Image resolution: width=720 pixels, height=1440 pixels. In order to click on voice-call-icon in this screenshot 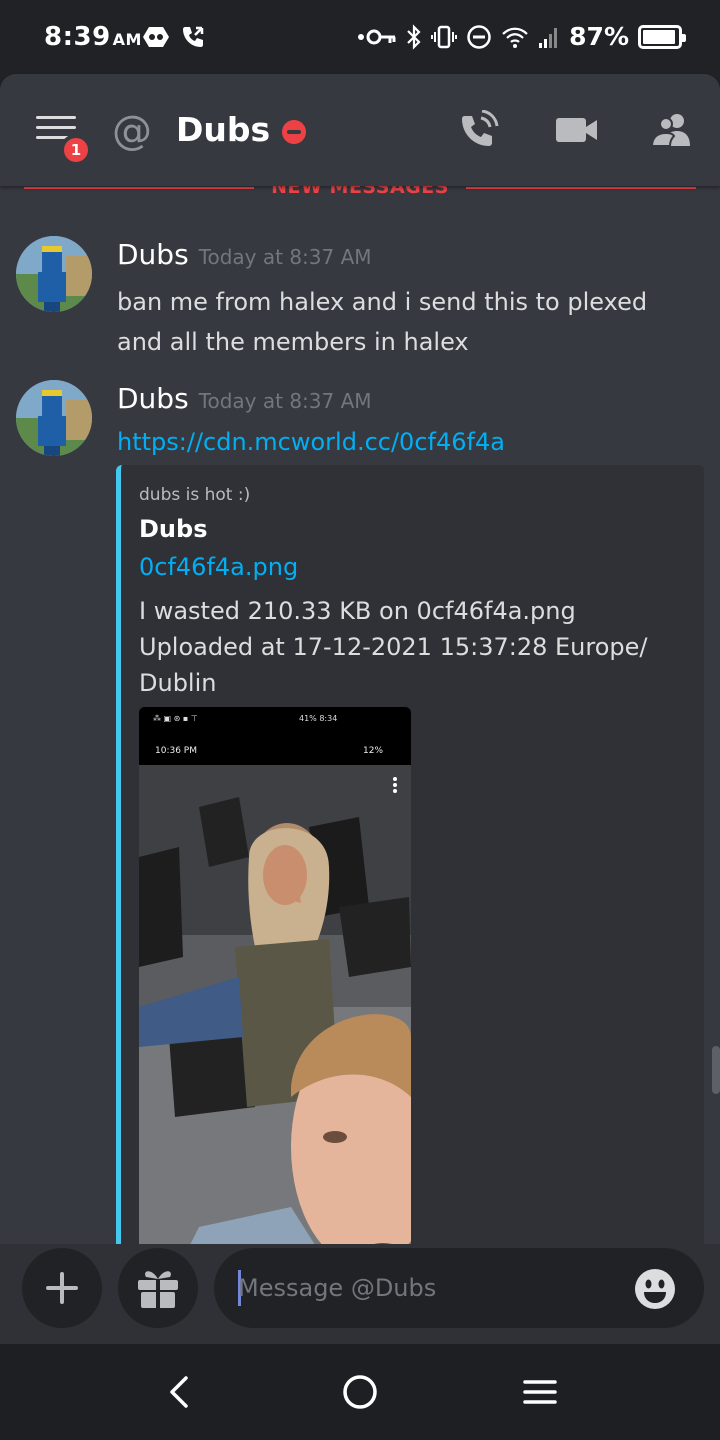, I will do `click(479, 130)`.